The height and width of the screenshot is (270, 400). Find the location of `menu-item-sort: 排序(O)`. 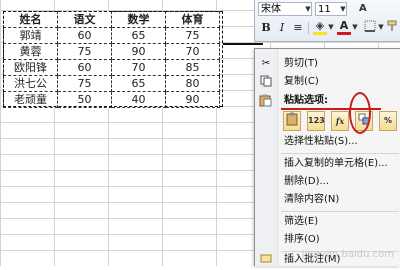

menu-item-sort: 排序(O) is located at coordinates (327, 240).